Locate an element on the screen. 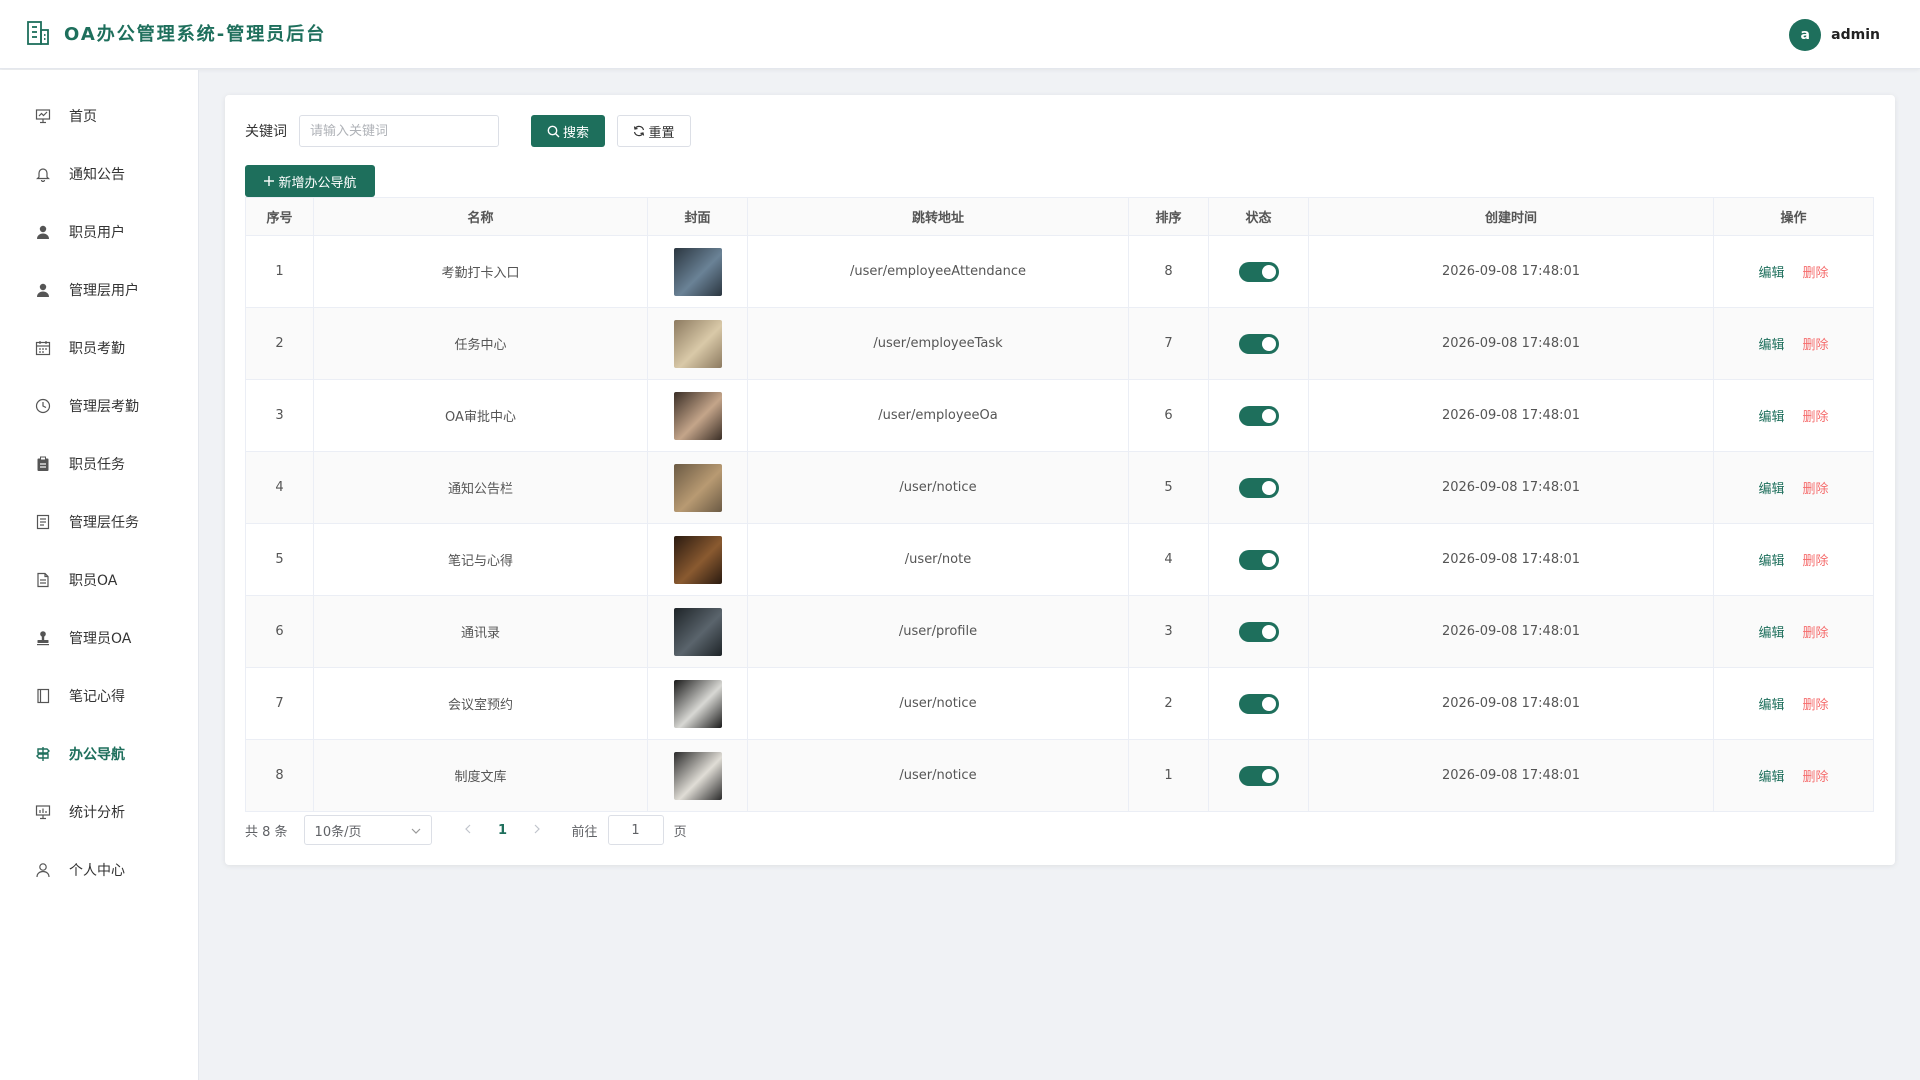 This screenshot has width=1920, height=1080. sidebar-item-label: 笔记心得 is located at coordinates (97, 697).